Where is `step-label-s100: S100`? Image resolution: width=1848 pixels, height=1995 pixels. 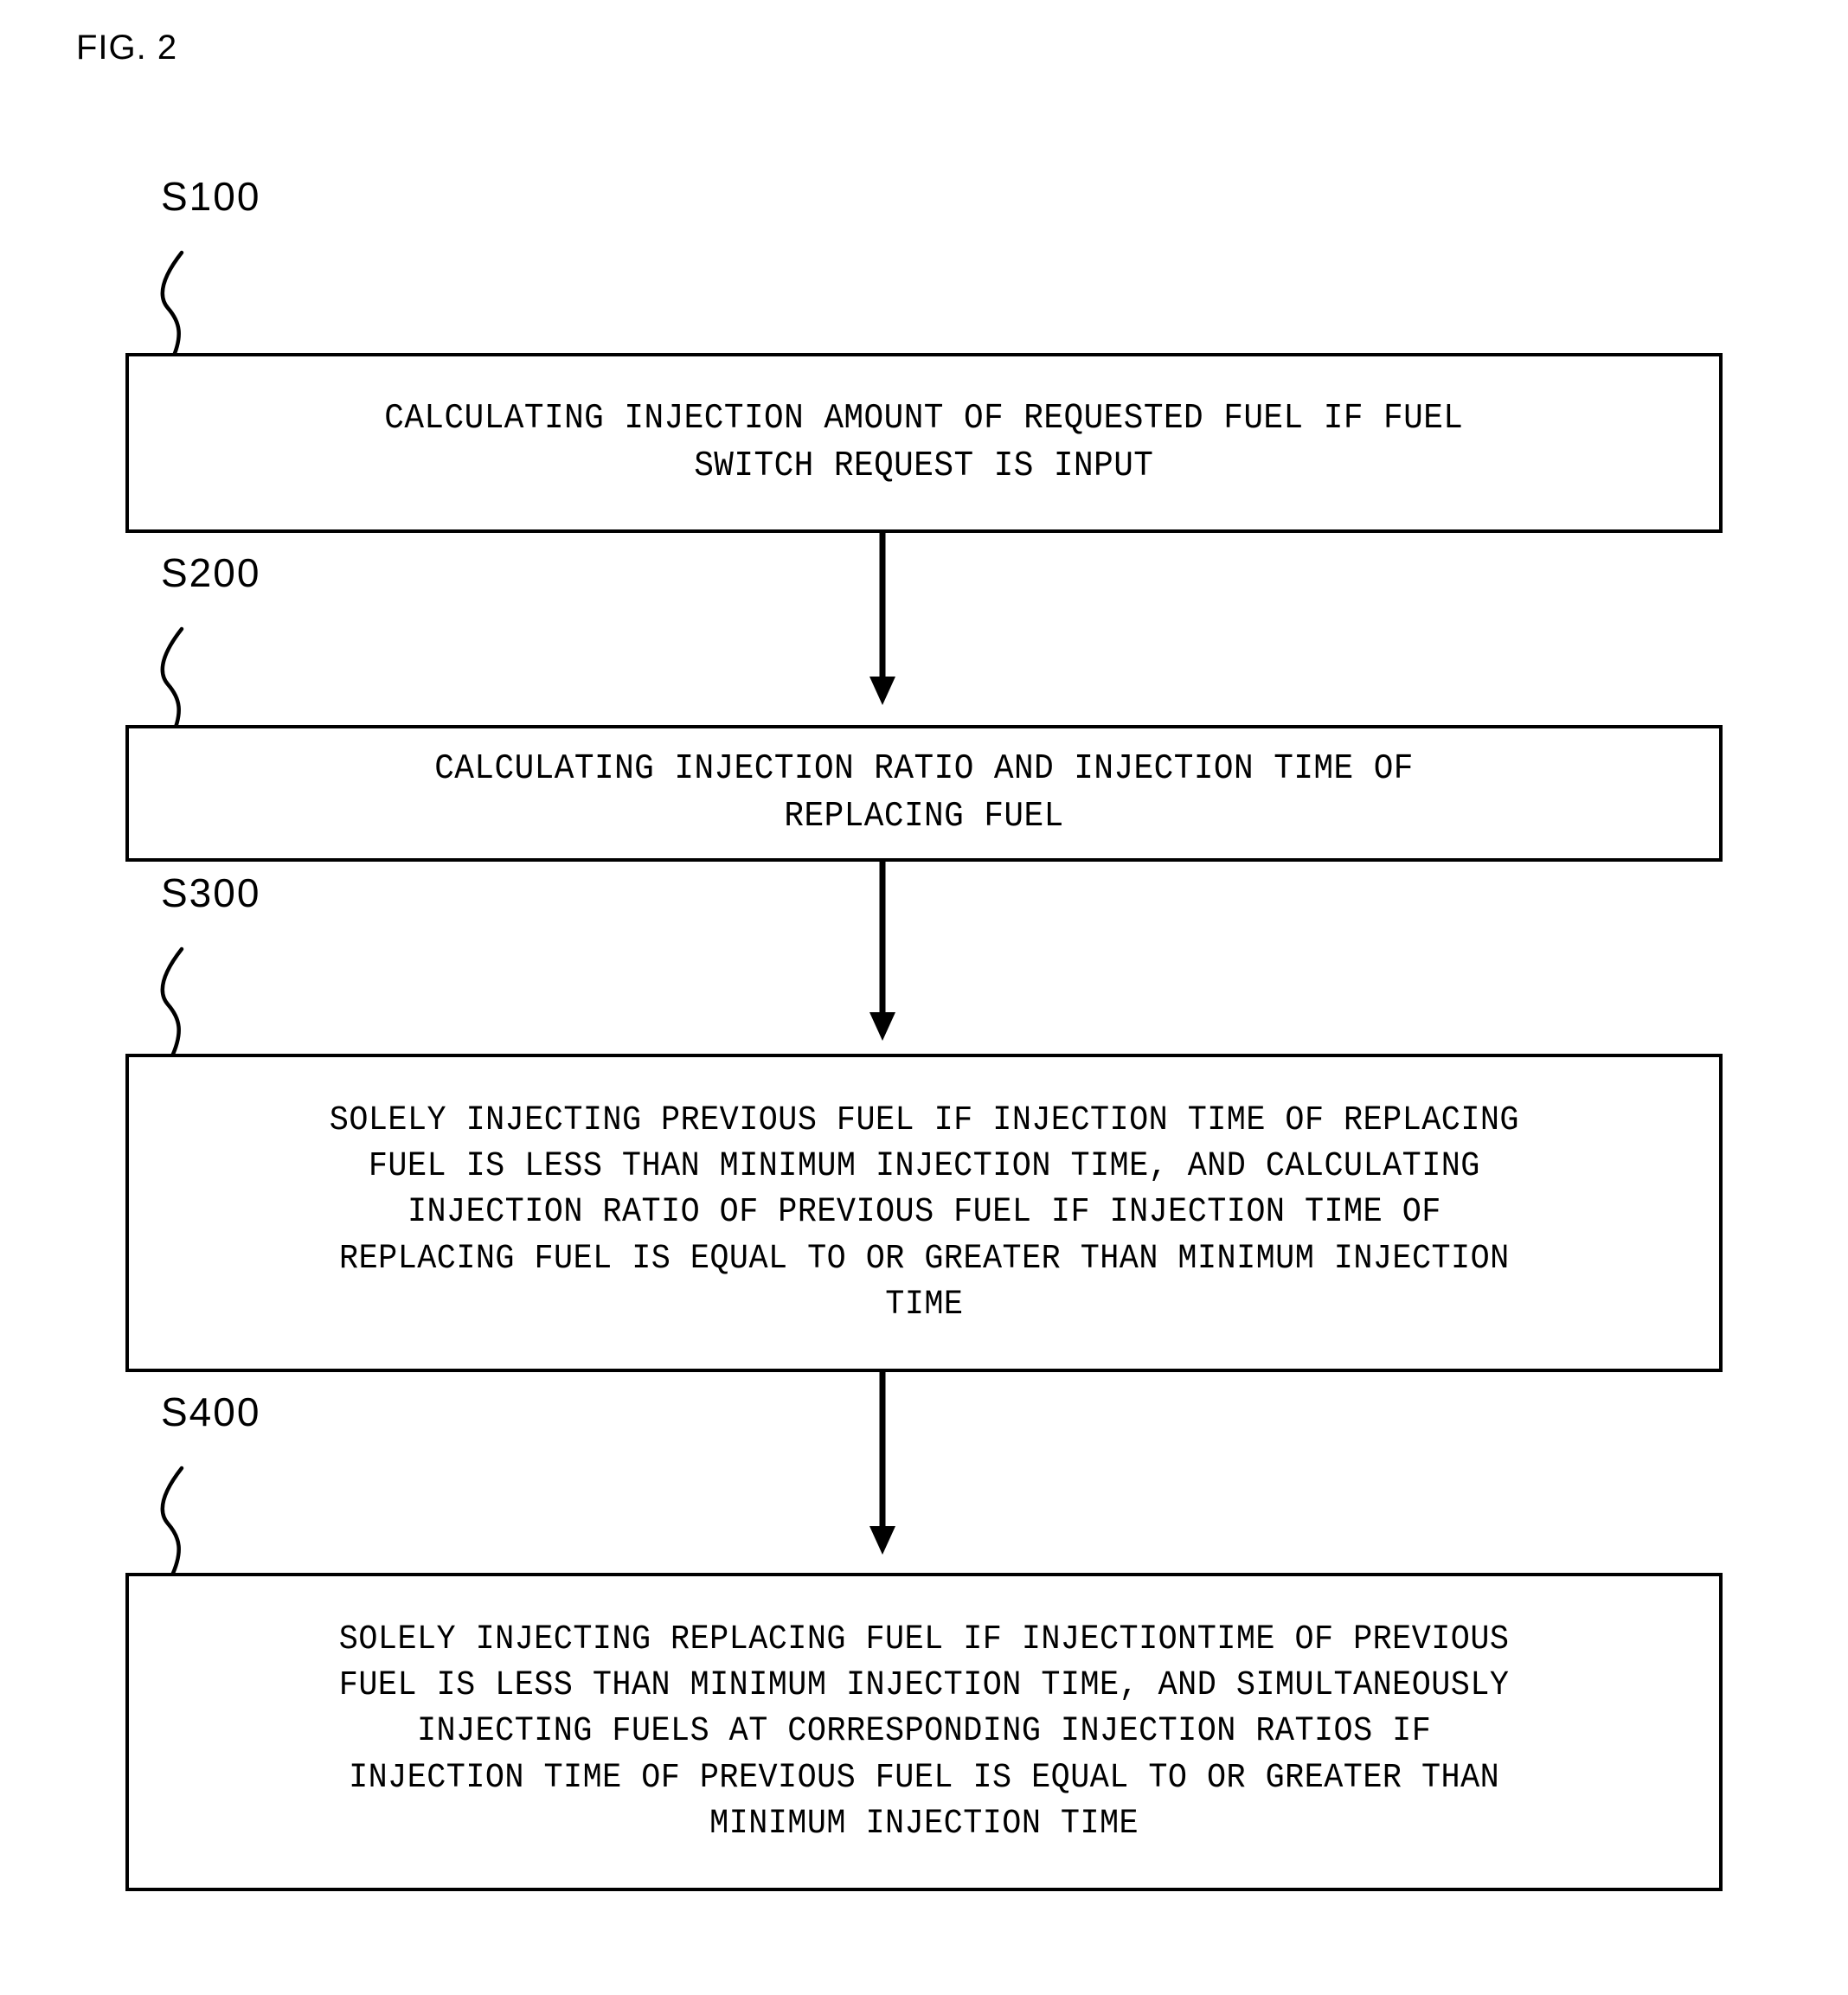 step-label-s100: S100 is located at coordinates (211, 196).